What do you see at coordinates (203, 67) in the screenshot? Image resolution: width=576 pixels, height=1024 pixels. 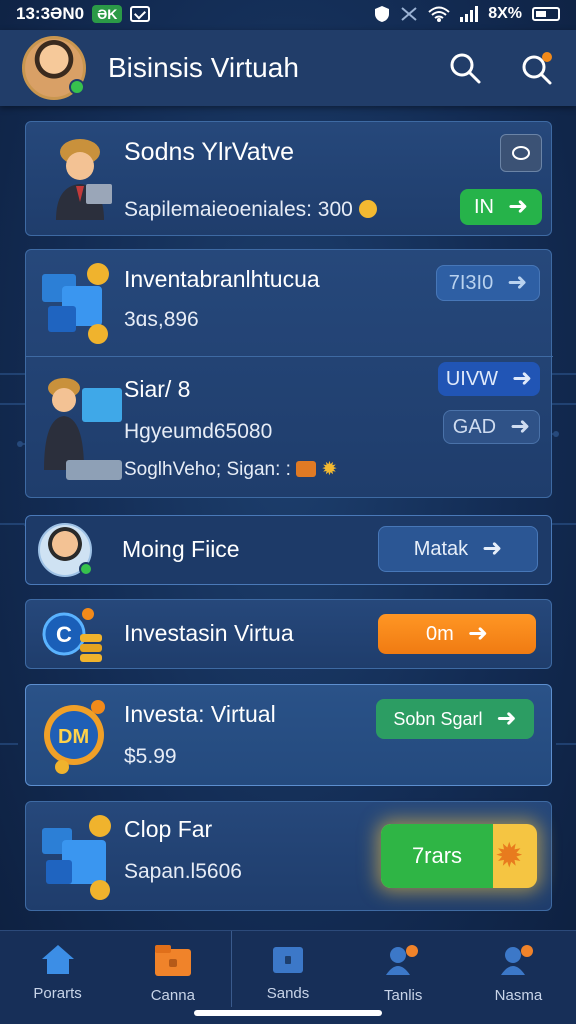 I see `page-title: Bisinsis Virtuah` at bounding box center [203, 67].